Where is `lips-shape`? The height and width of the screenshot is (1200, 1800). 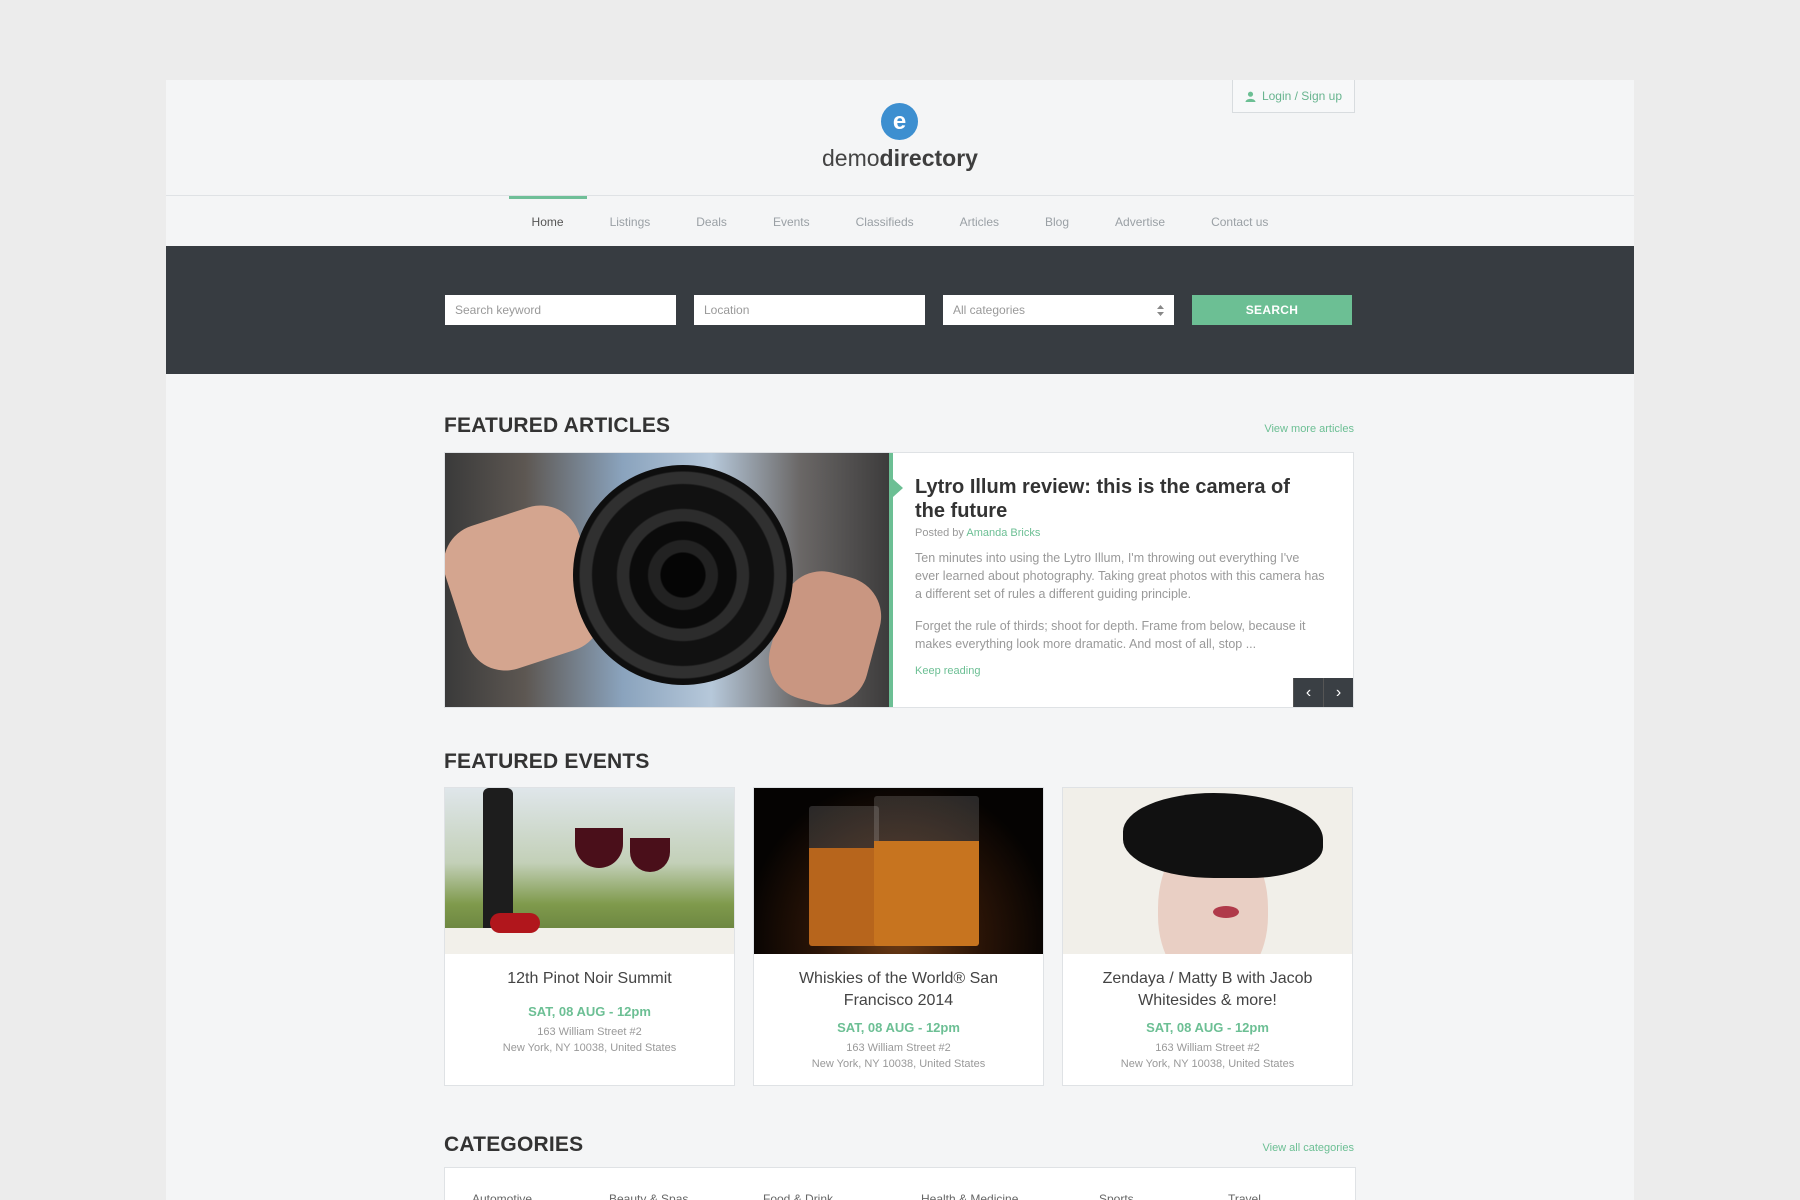
lips-shape is located at coordinates (1226, 912).